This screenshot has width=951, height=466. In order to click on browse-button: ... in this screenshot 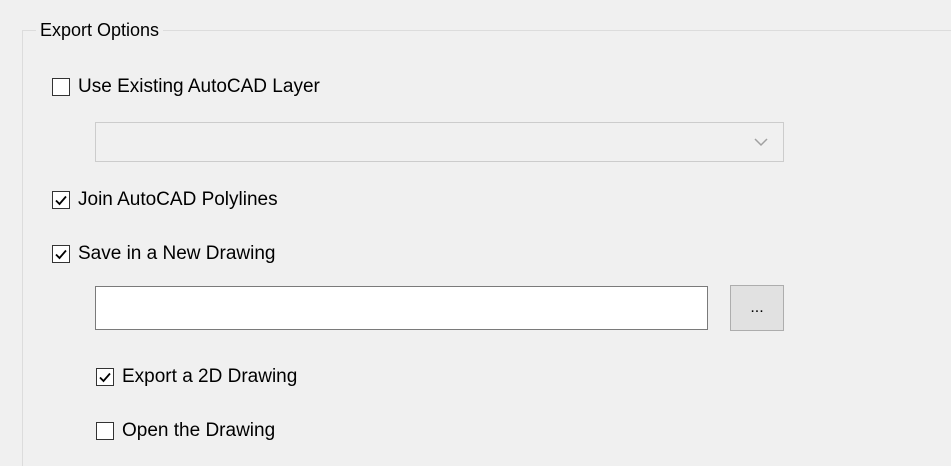, I will do `click(757, 308)`.